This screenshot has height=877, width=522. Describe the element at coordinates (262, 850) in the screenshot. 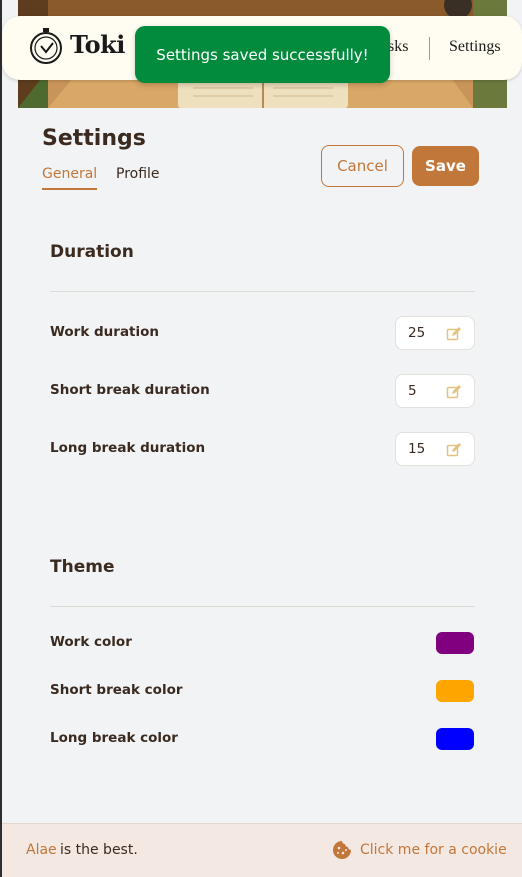

I see `footer: Alae is the best. Click me for a cookie` at that location.